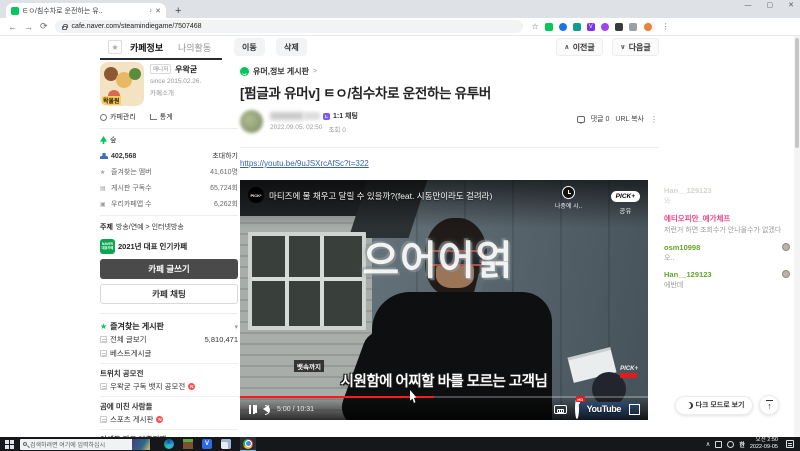 This screenshot has width=800, height=451. What do you see at coordinates (296, 127) in the screenshot?
I see `post-date: 2022.09.05. 02:50` at bounding box center [296, 127].